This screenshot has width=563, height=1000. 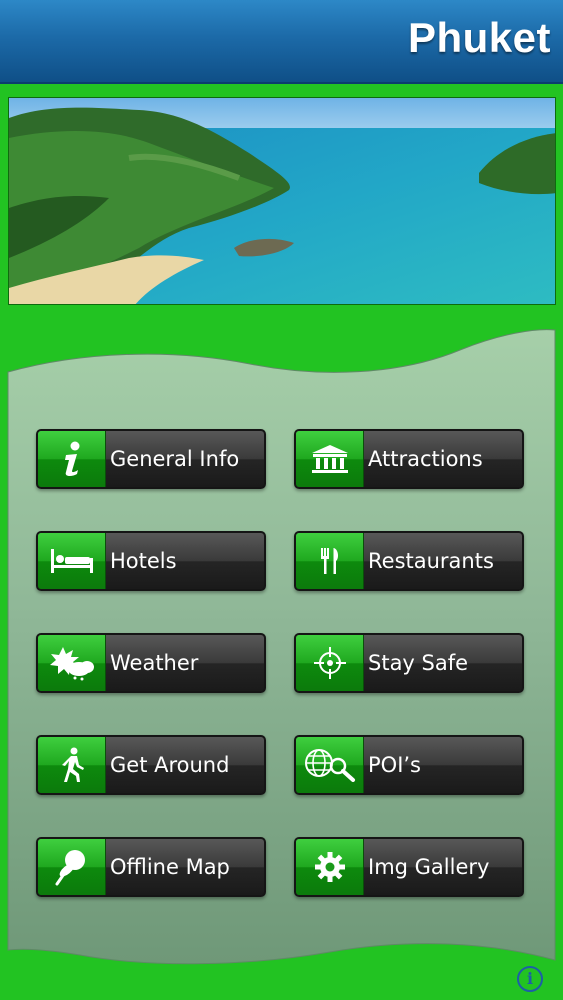 I want to click on bed-icon, so click(x=72, y=561).